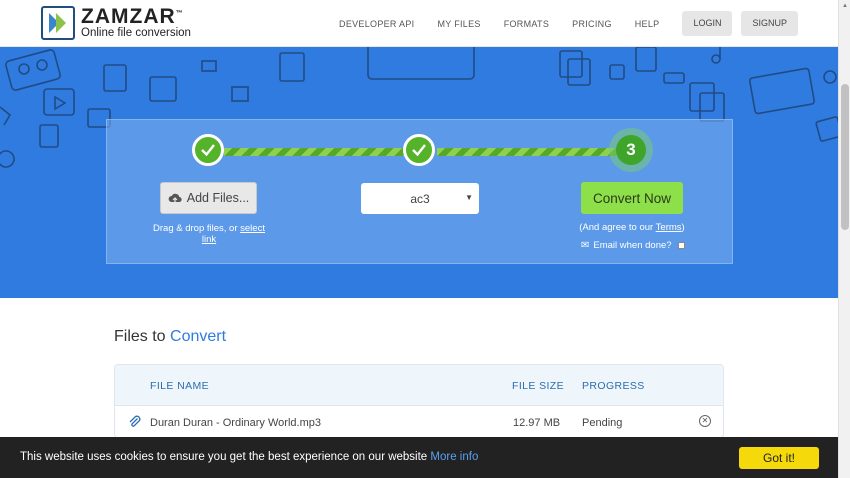 This screenshot has height=478, width=850. Describe the element at coordinates (136, 33) in the screenshot. I see `brand-tagline: Online file conversion` at that location.